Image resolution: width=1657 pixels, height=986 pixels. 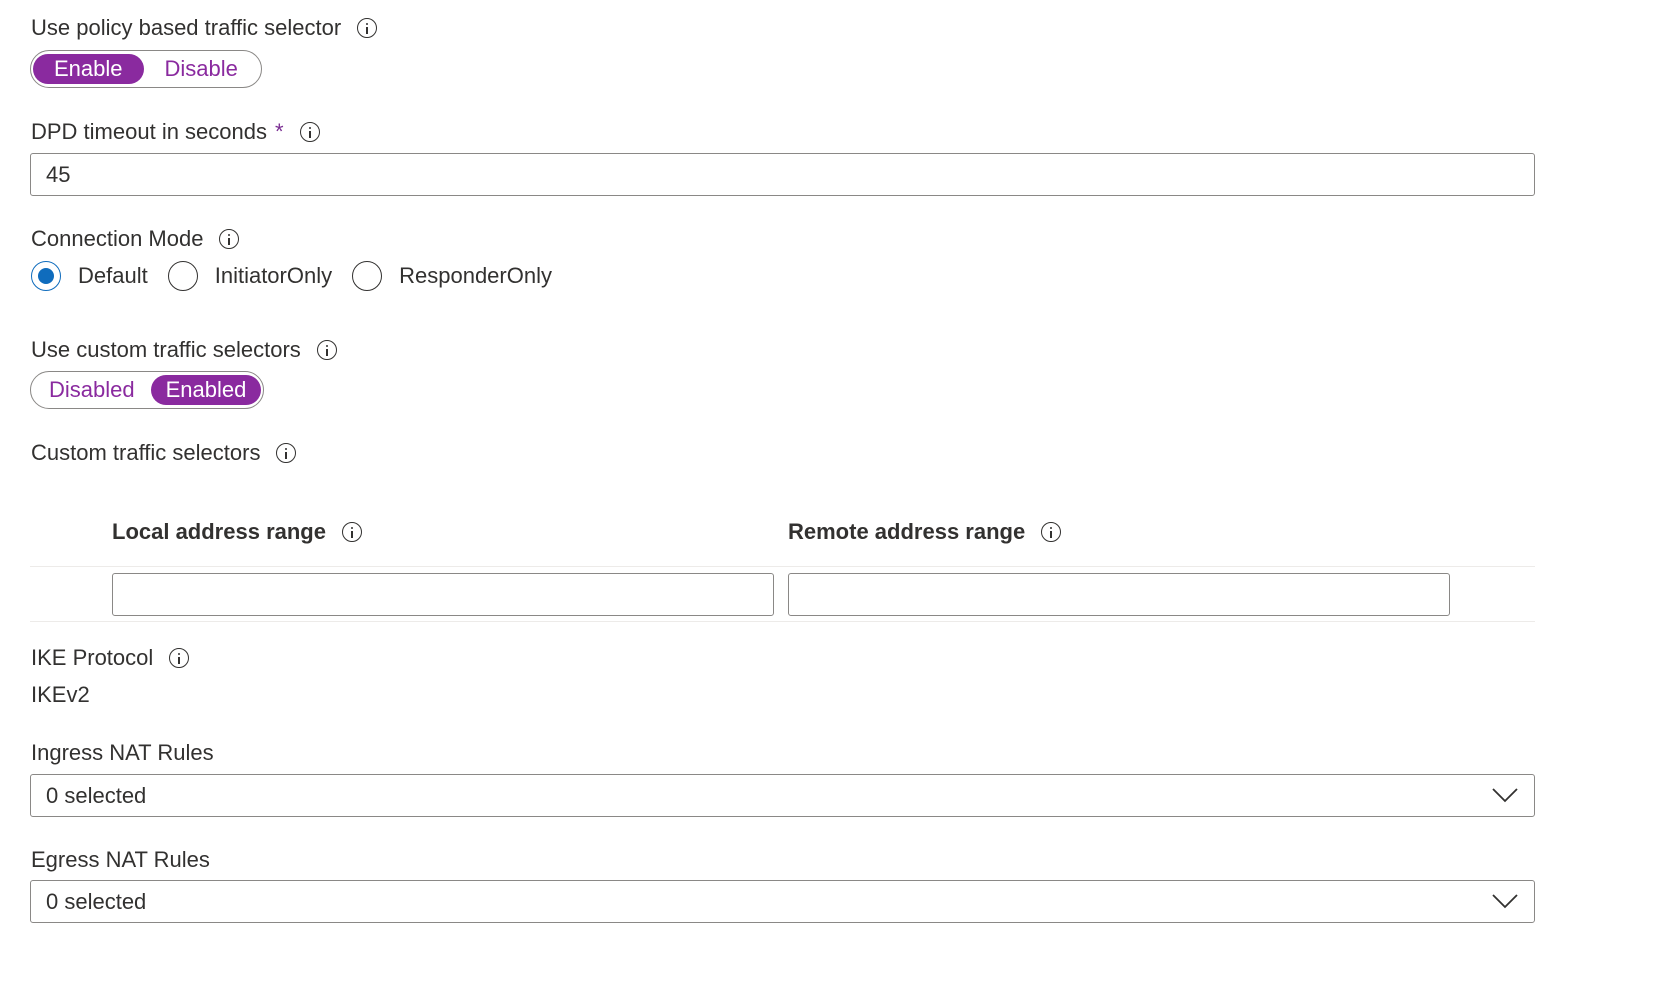 I want to click on ingress-nat-label: Ingress NAT Rules, so click(x=122, y=753).